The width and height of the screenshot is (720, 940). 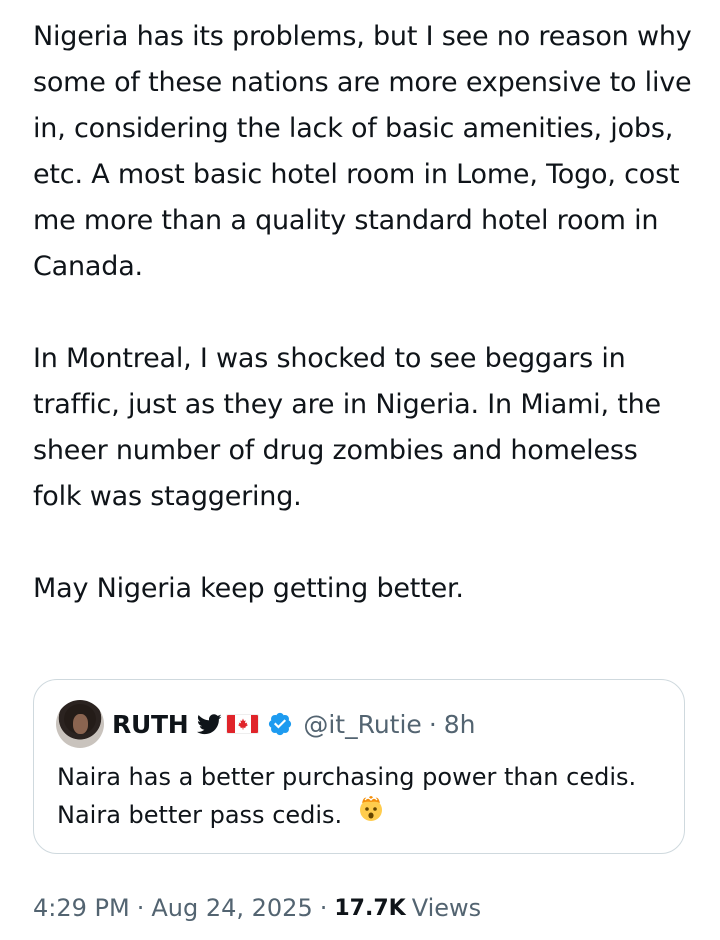 What do you see at coordinates (231, 908) in the screenshot?
I see `tweet-date: Aug 24, 2025` at bounding box center [231, 908].